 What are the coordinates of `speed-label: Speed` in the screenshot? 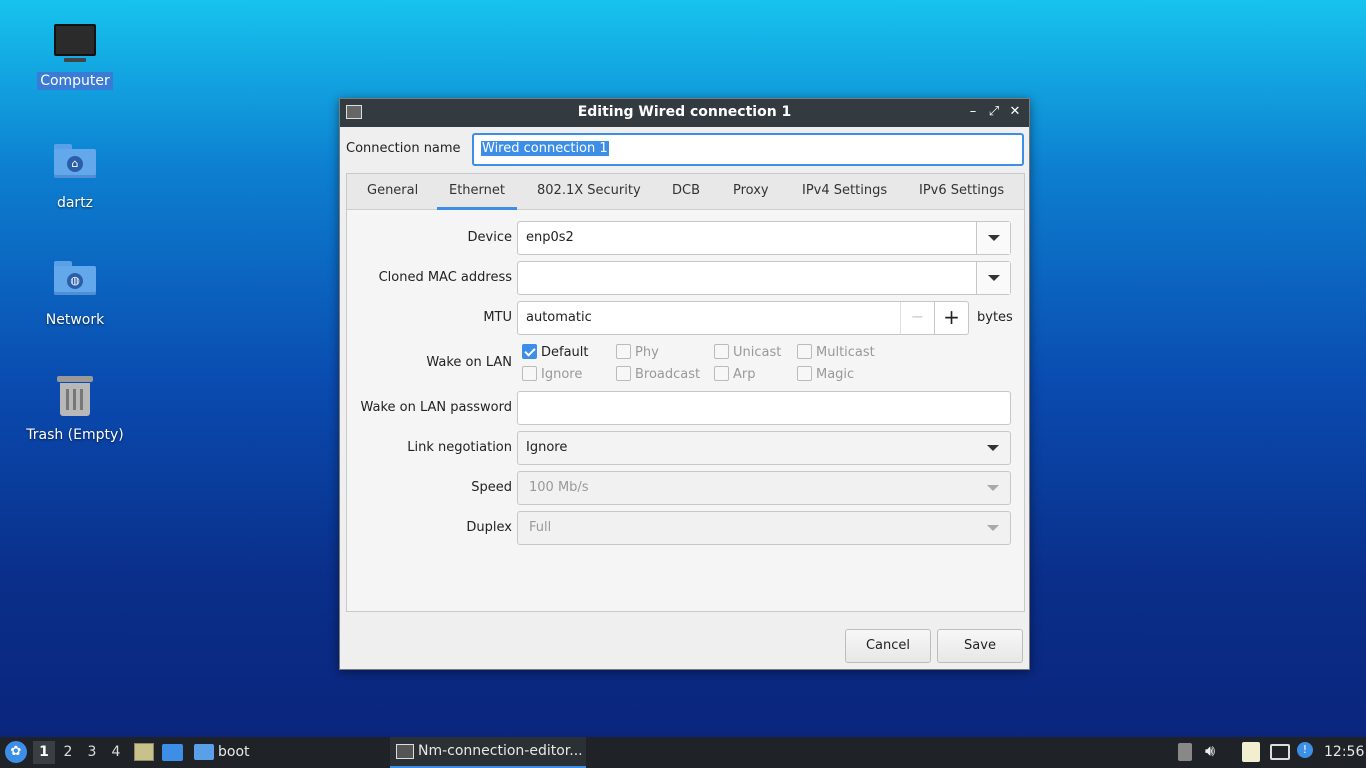 It's located at (491, 487).